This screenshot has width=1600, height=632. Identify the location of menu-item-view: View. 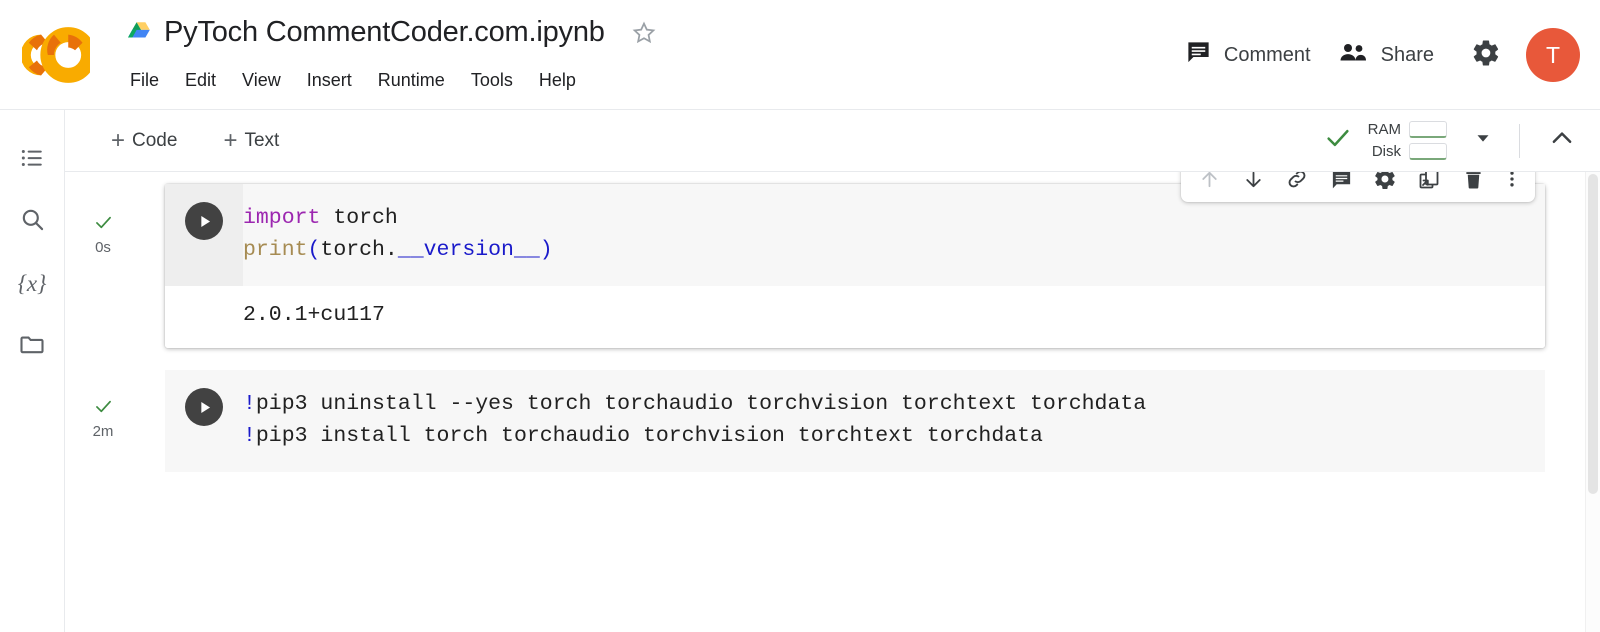
(261, 80).